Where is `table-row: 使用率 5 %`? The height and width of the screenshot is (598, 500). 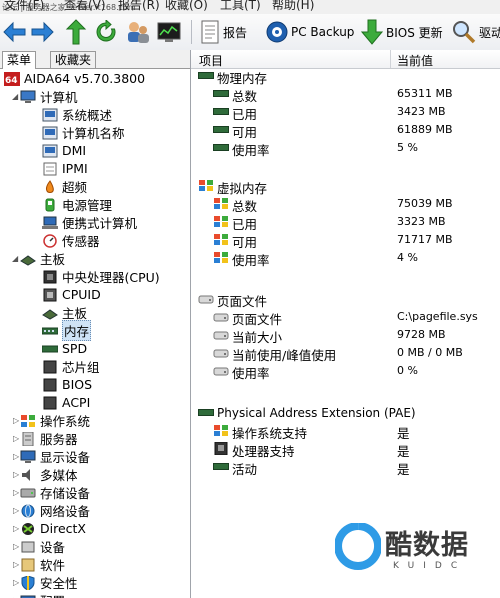
table-row: 使用率 5 % is located at coordinates (345, 148).